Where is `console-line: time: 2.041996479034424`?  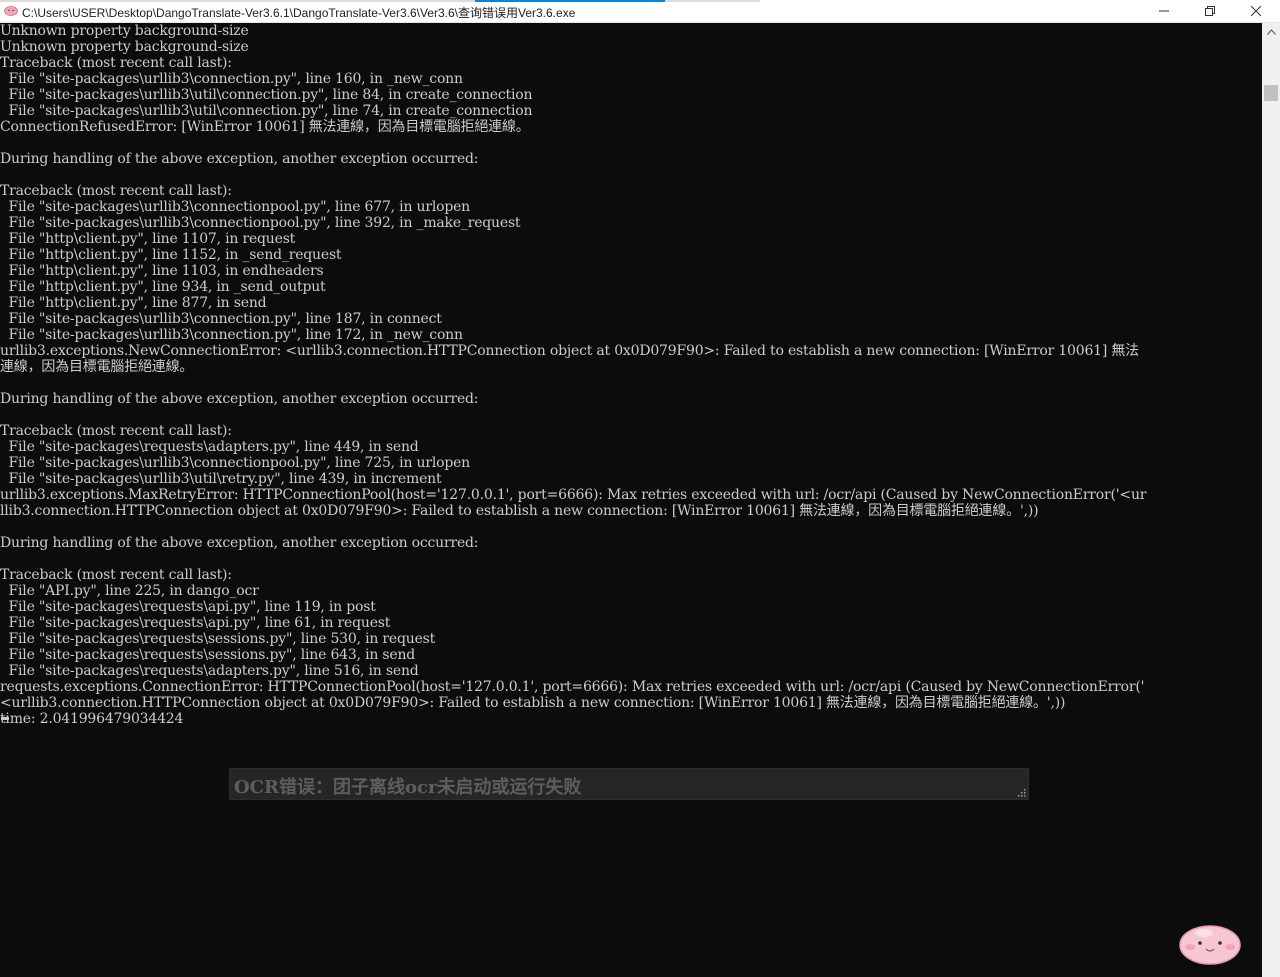
console-line: time: 2.041996479034424 is located at coordinates (92, 719).